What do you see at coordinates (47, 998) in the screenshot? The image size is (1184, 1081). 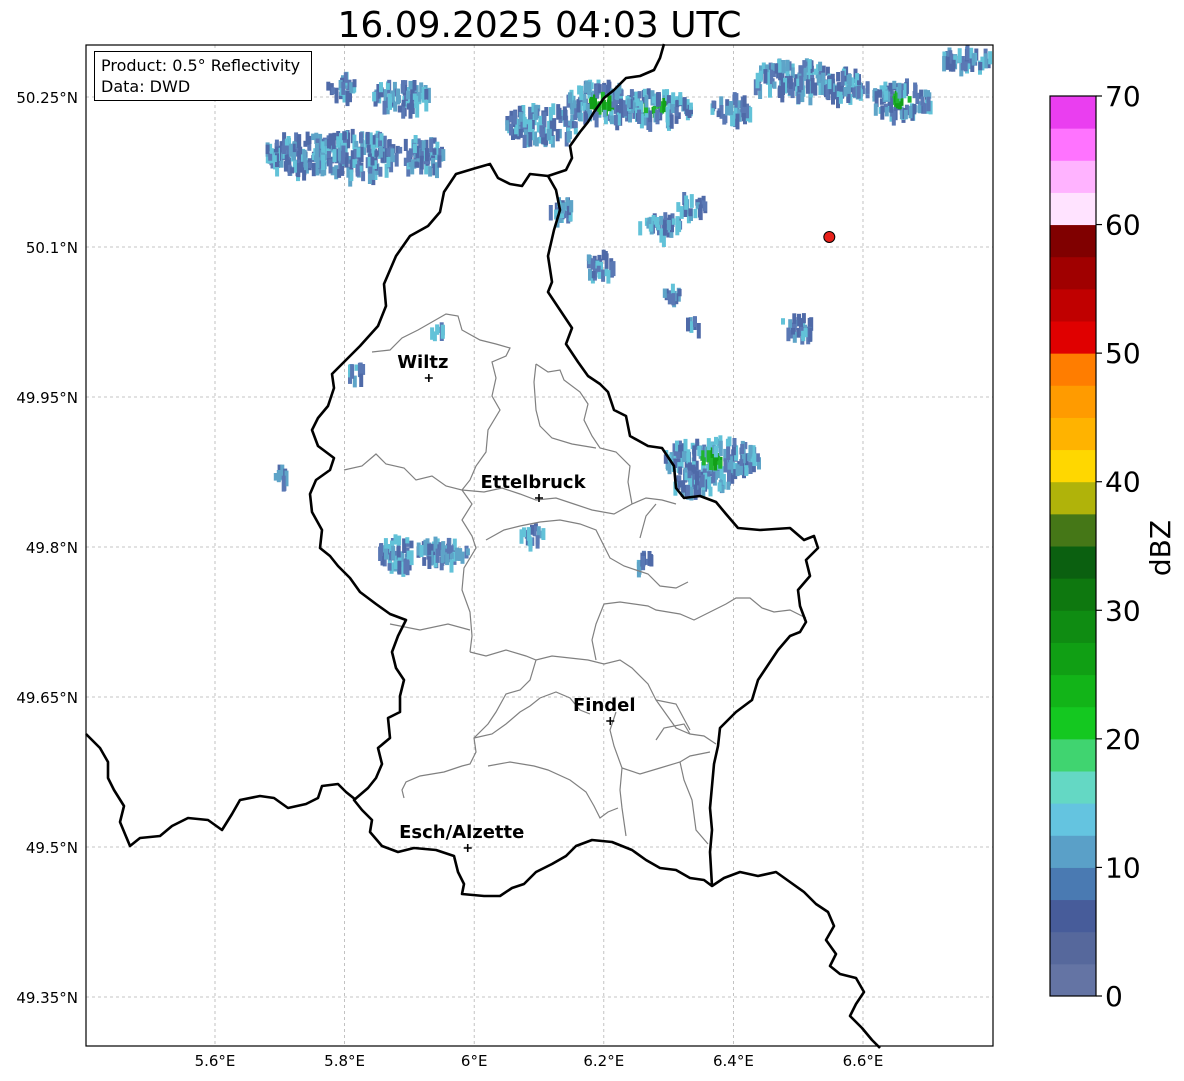 I see `lat-tick-label: 49.35°N` at bounding box center [47, 998].